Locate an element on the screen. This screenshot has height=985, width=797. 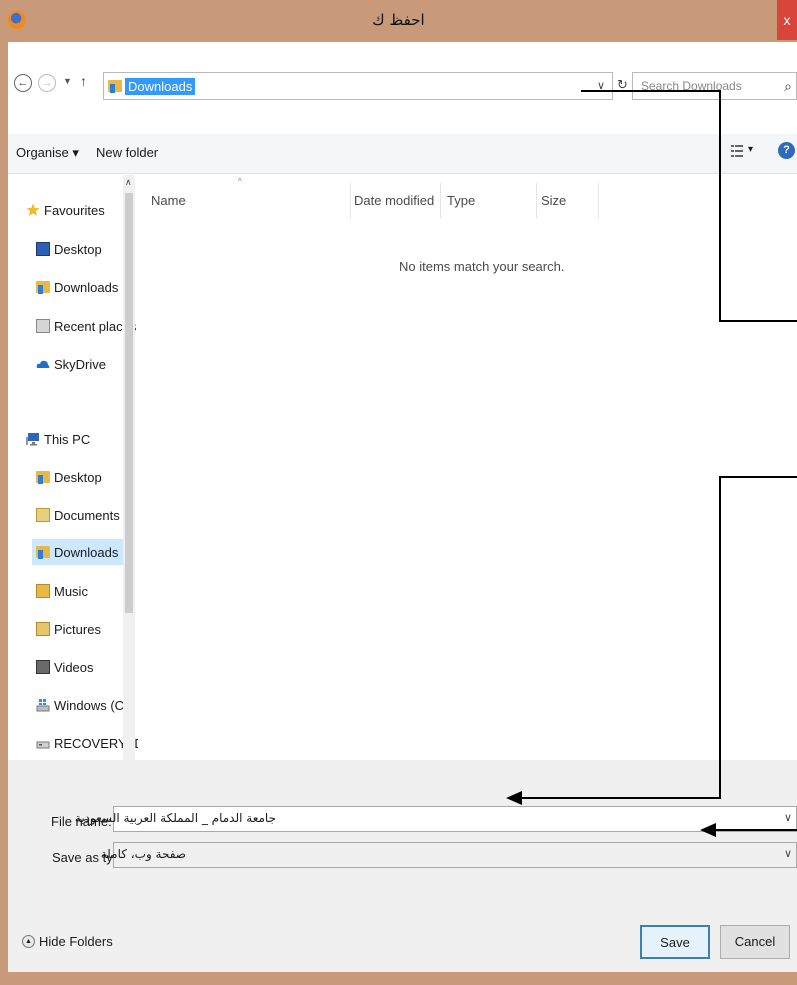
back-icon: ← is located at coordinates (23, 83).